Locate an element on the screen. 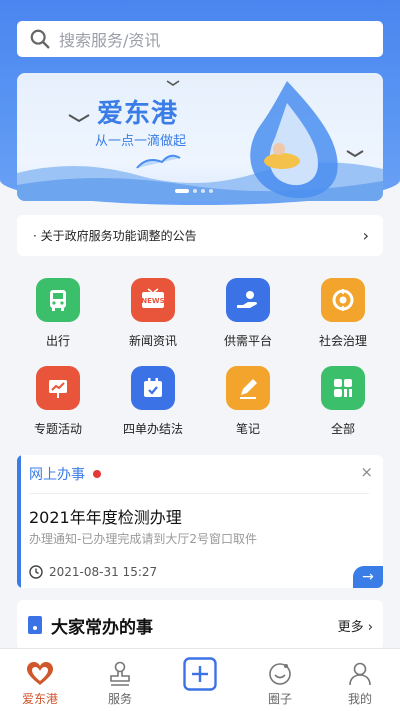  service-label: 笔记 is located at coordinates (247, 429).